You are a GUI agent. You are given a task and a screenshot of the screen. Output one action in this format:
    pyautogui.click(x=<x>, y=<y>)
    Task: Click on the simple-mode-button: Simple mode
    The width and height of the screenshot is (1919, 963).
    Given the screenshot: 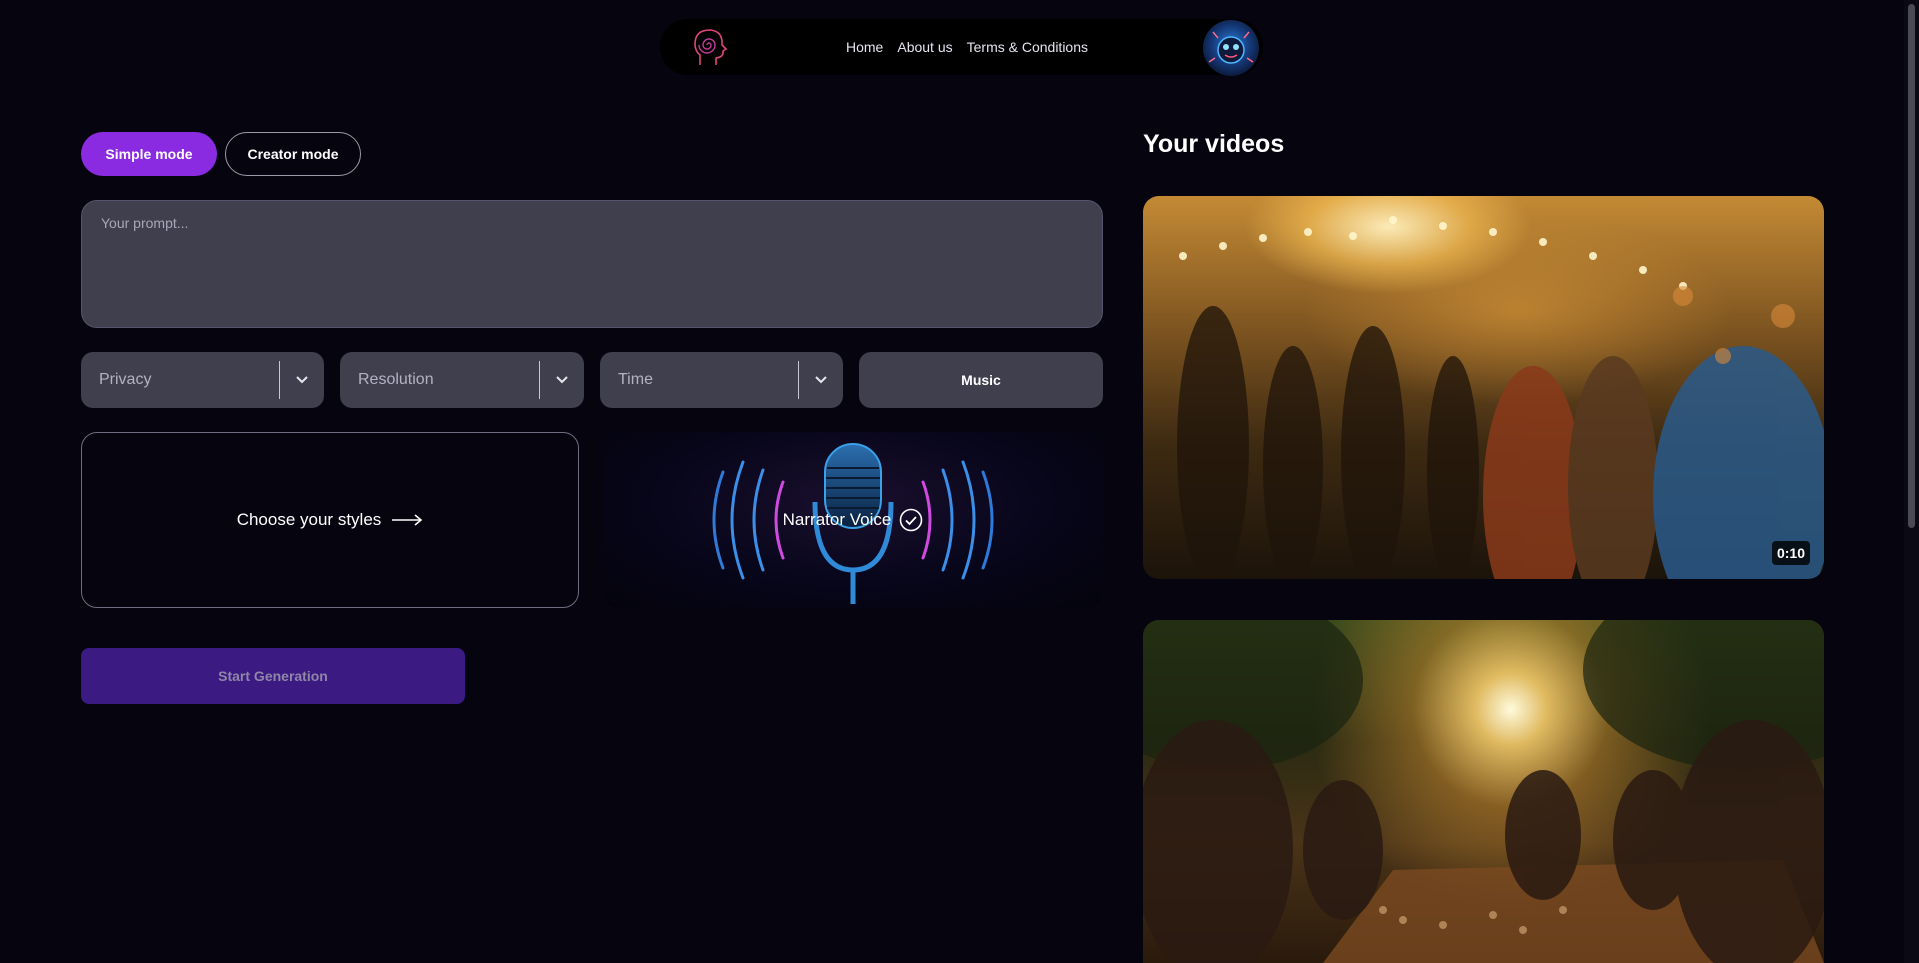 What is the action you would take?
    pyautogui.click(x=149, y=154)
    